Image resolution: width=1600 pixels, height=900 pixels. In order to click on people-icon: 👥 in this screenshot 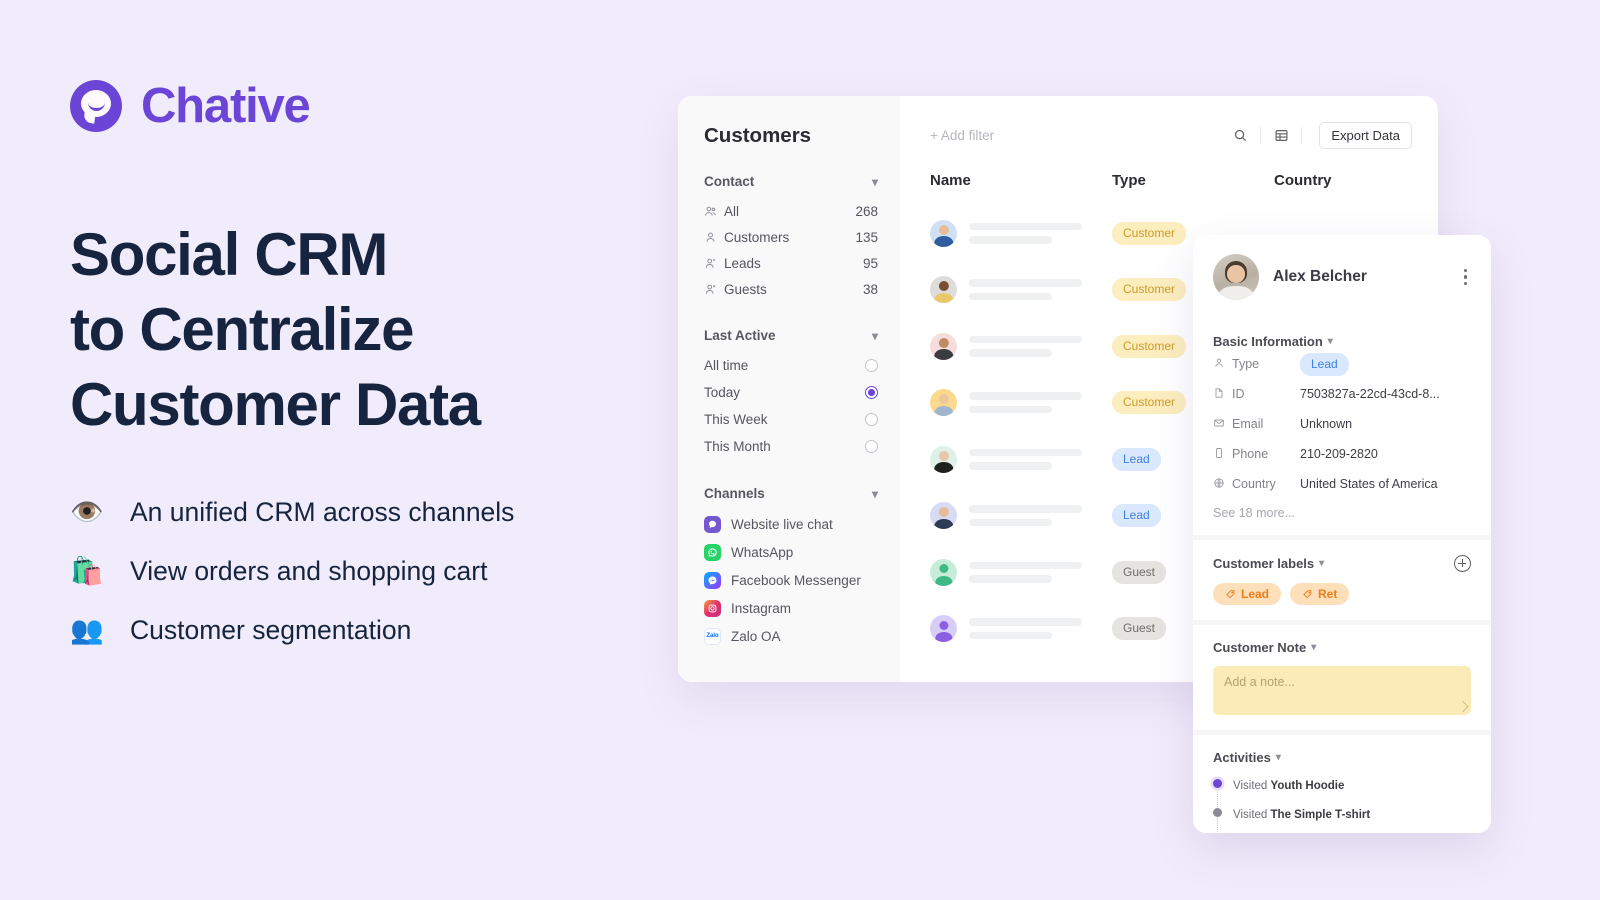, I will do `click(87, 630)`.